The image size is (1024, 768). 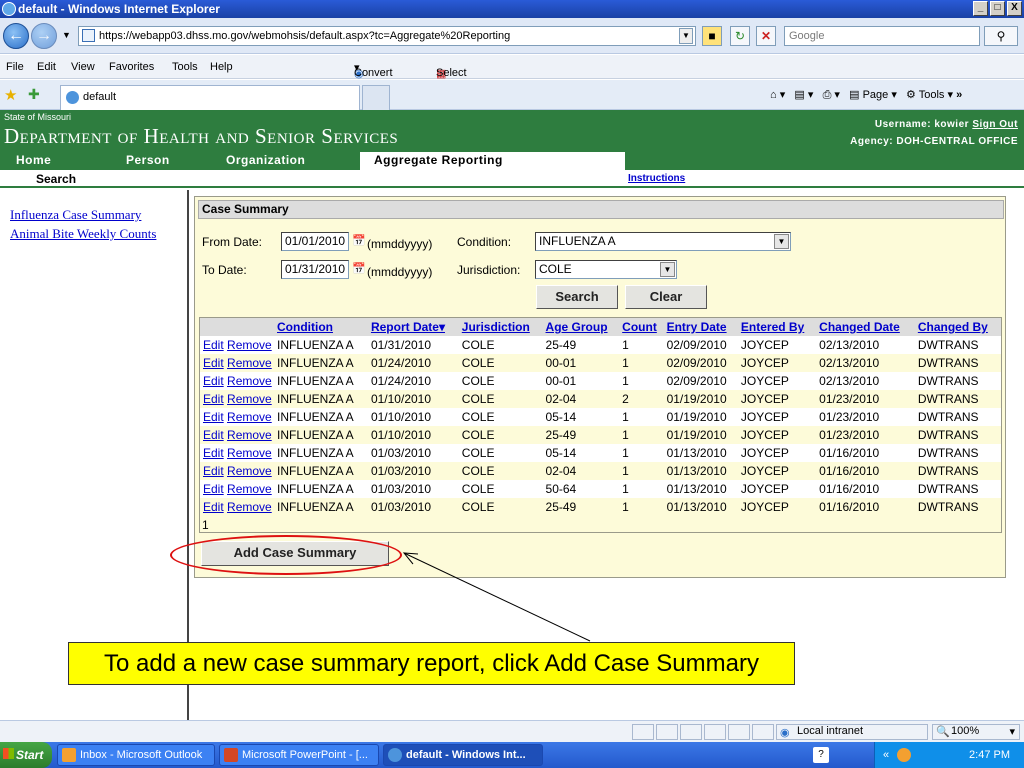 What do you see at coordinates (803, 95) in the screenshot?
I see `feeds-icon: ▤ ▾` at bounding box center [803, 95].